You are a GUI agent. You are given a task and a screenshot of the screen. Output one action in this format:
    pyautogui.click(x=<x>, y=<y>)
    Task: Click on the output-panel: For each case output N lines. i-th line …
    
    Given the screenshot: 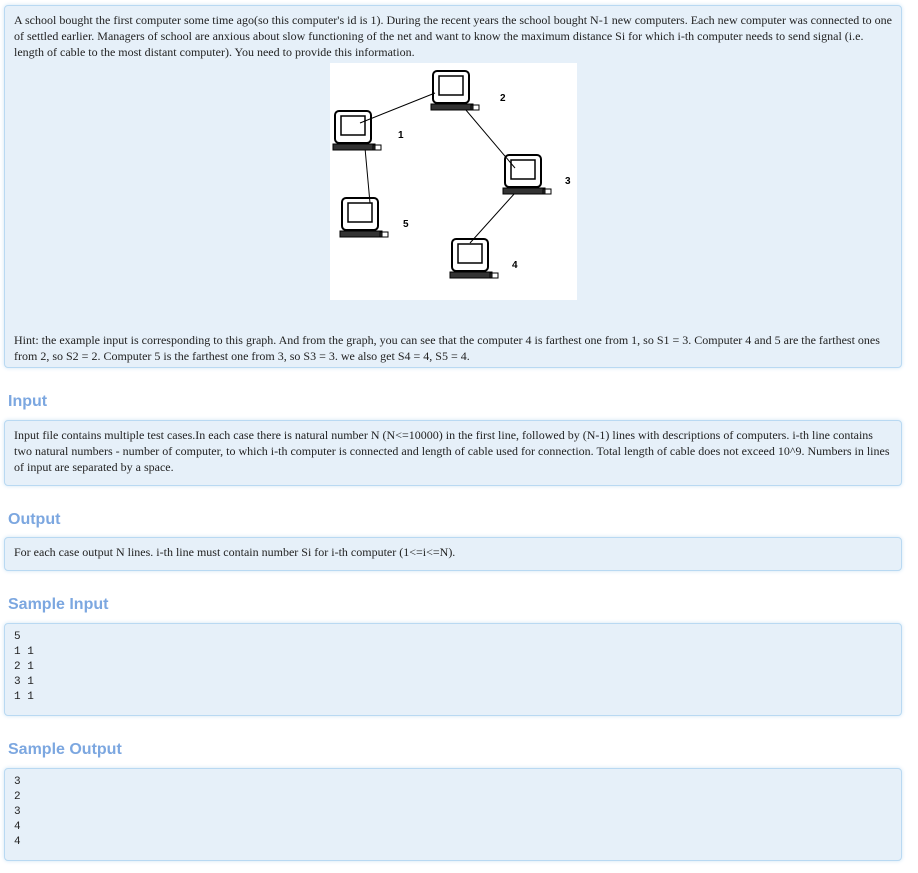 What is the action you would take?
    pyautogui.click(x=453, y=554)
    